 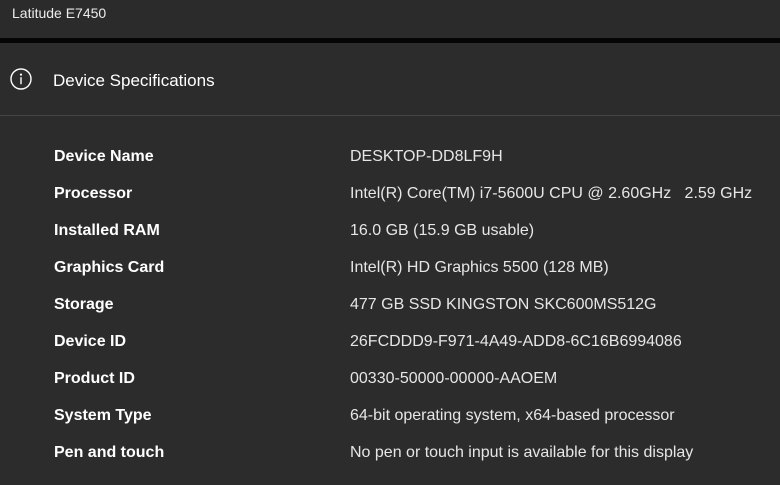 I want to click on spec-value: 477 GB SSD KINGSTON SKC600MS512G, so click(x=503, y=305).